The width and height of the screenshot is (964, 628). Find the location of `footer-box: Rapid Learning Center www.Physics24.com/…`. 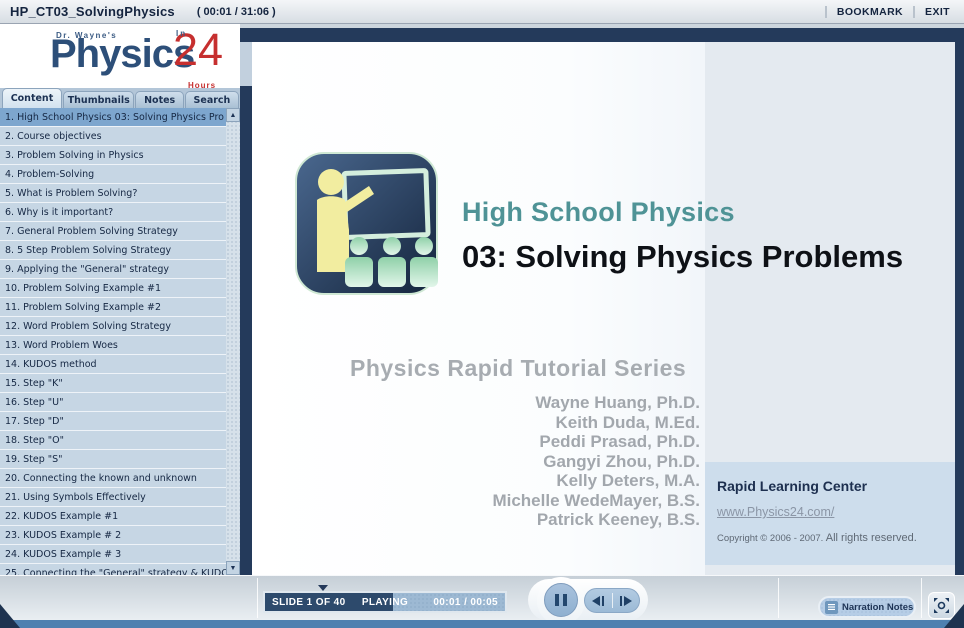

footer-box: Rapid Learning Center www.Physics24.com/… is located at coordinates (830, 513).